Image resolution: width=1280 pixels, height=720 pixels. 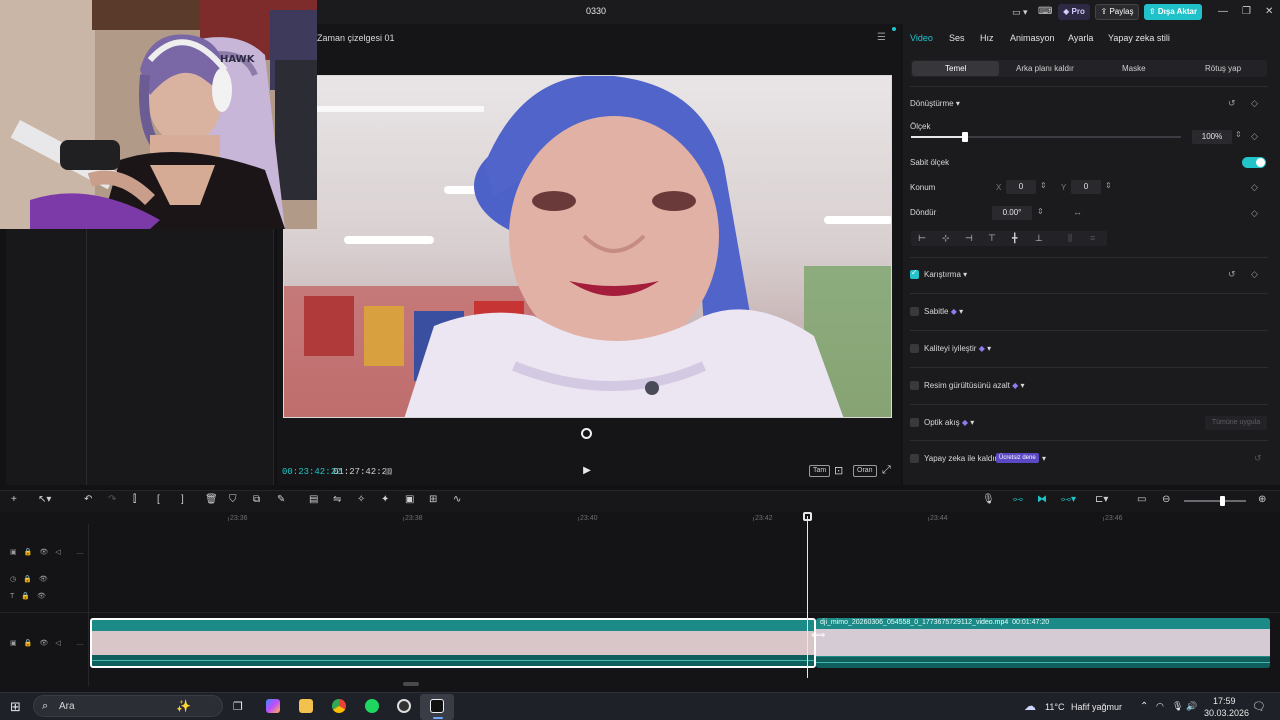 What do you see at coordinates (914, 348) in the screenshot?
I see `enhance-checkbox` at bounding box center [914, 348].